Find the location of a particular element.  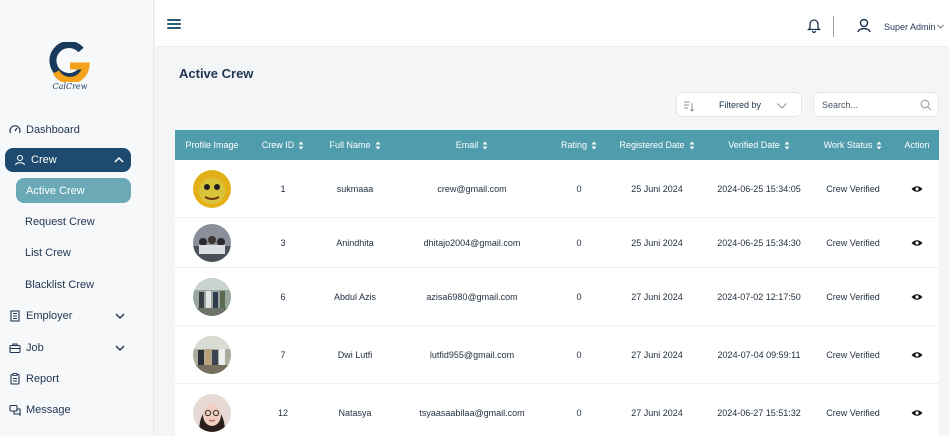

page-title: Active Crew is located at coordinates (216, 73).